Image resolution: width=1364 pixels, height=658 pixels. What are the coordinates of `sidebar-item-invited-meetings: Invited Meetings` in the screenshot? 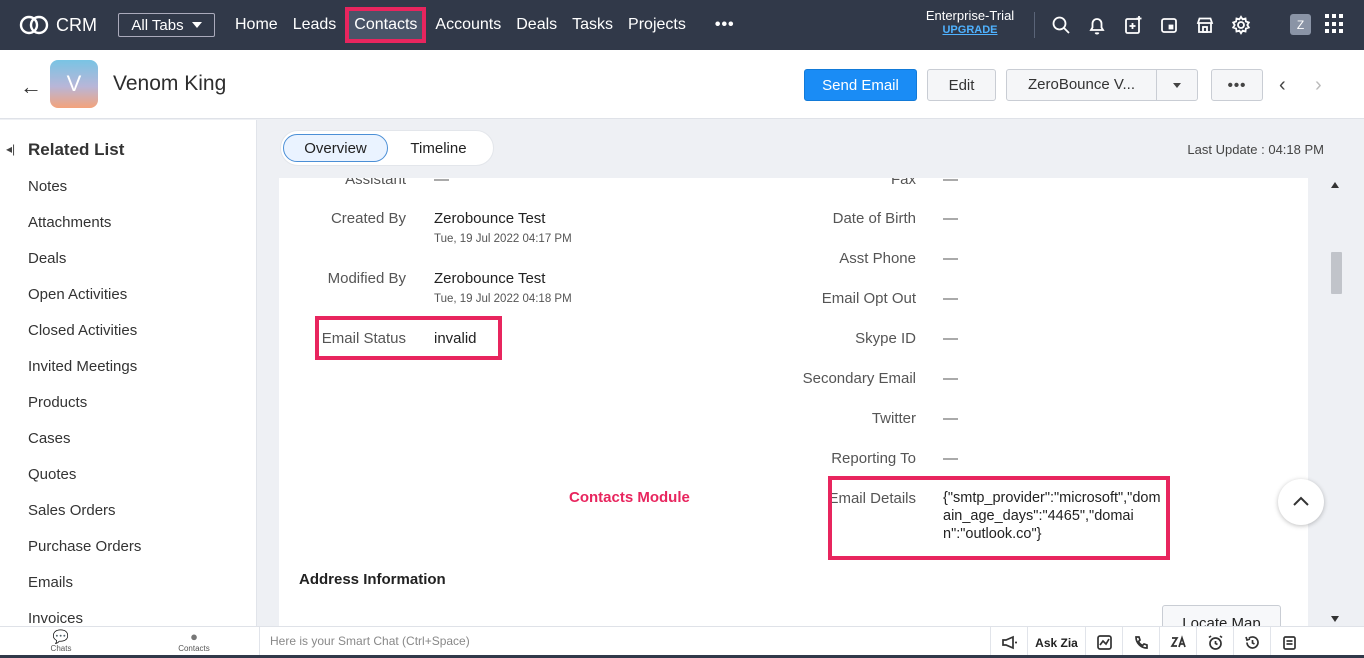 It's located at (84, 376).